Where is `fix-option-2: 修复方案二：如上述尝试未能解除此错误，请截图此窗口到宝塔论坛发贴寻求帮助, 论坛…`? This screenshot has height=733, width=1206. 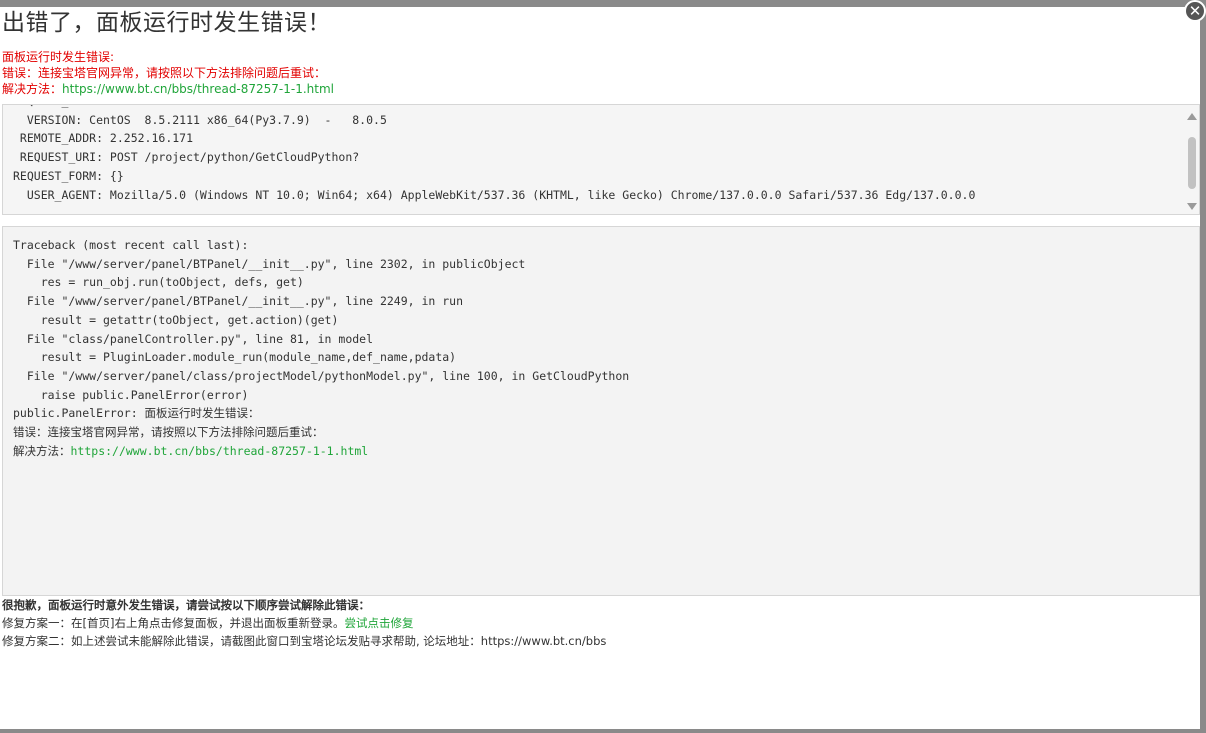
fix-option-2: 修复方案二：如上述尝试未能解除此错误，请截图此窗口到宝塔论坛发贴寻求帮助, 论坛… is located at coordinates (304, 641).